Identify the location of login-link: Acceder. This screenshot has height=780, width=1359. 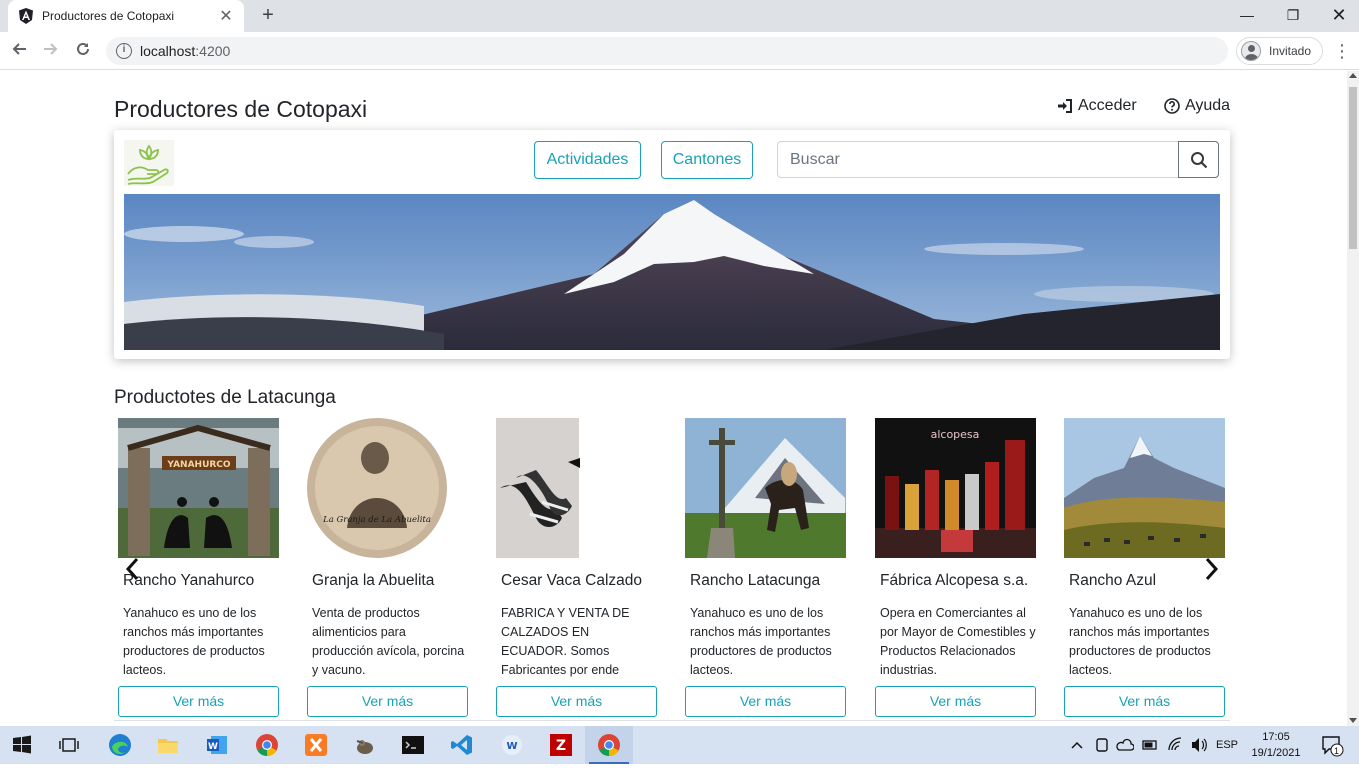
(1097, 106).